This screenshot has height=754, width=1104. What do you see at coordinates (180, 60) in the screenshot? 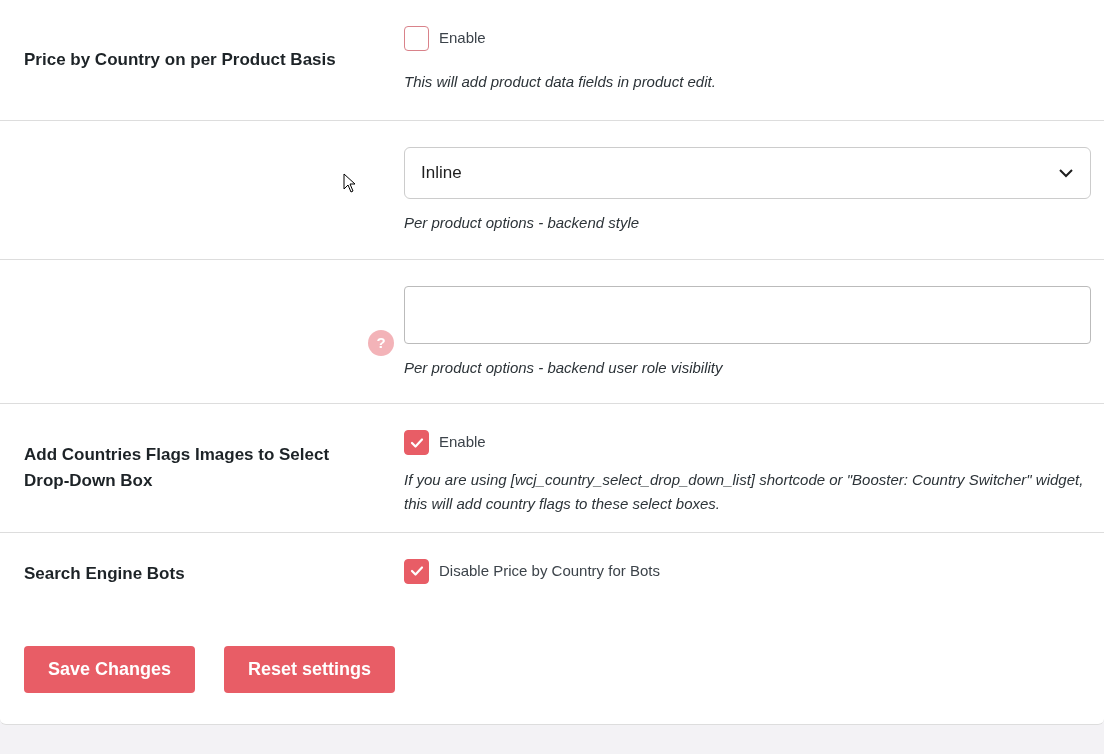
I see `setting-label: Price by Country on per Product Basis` at bounding box center [180, 60].